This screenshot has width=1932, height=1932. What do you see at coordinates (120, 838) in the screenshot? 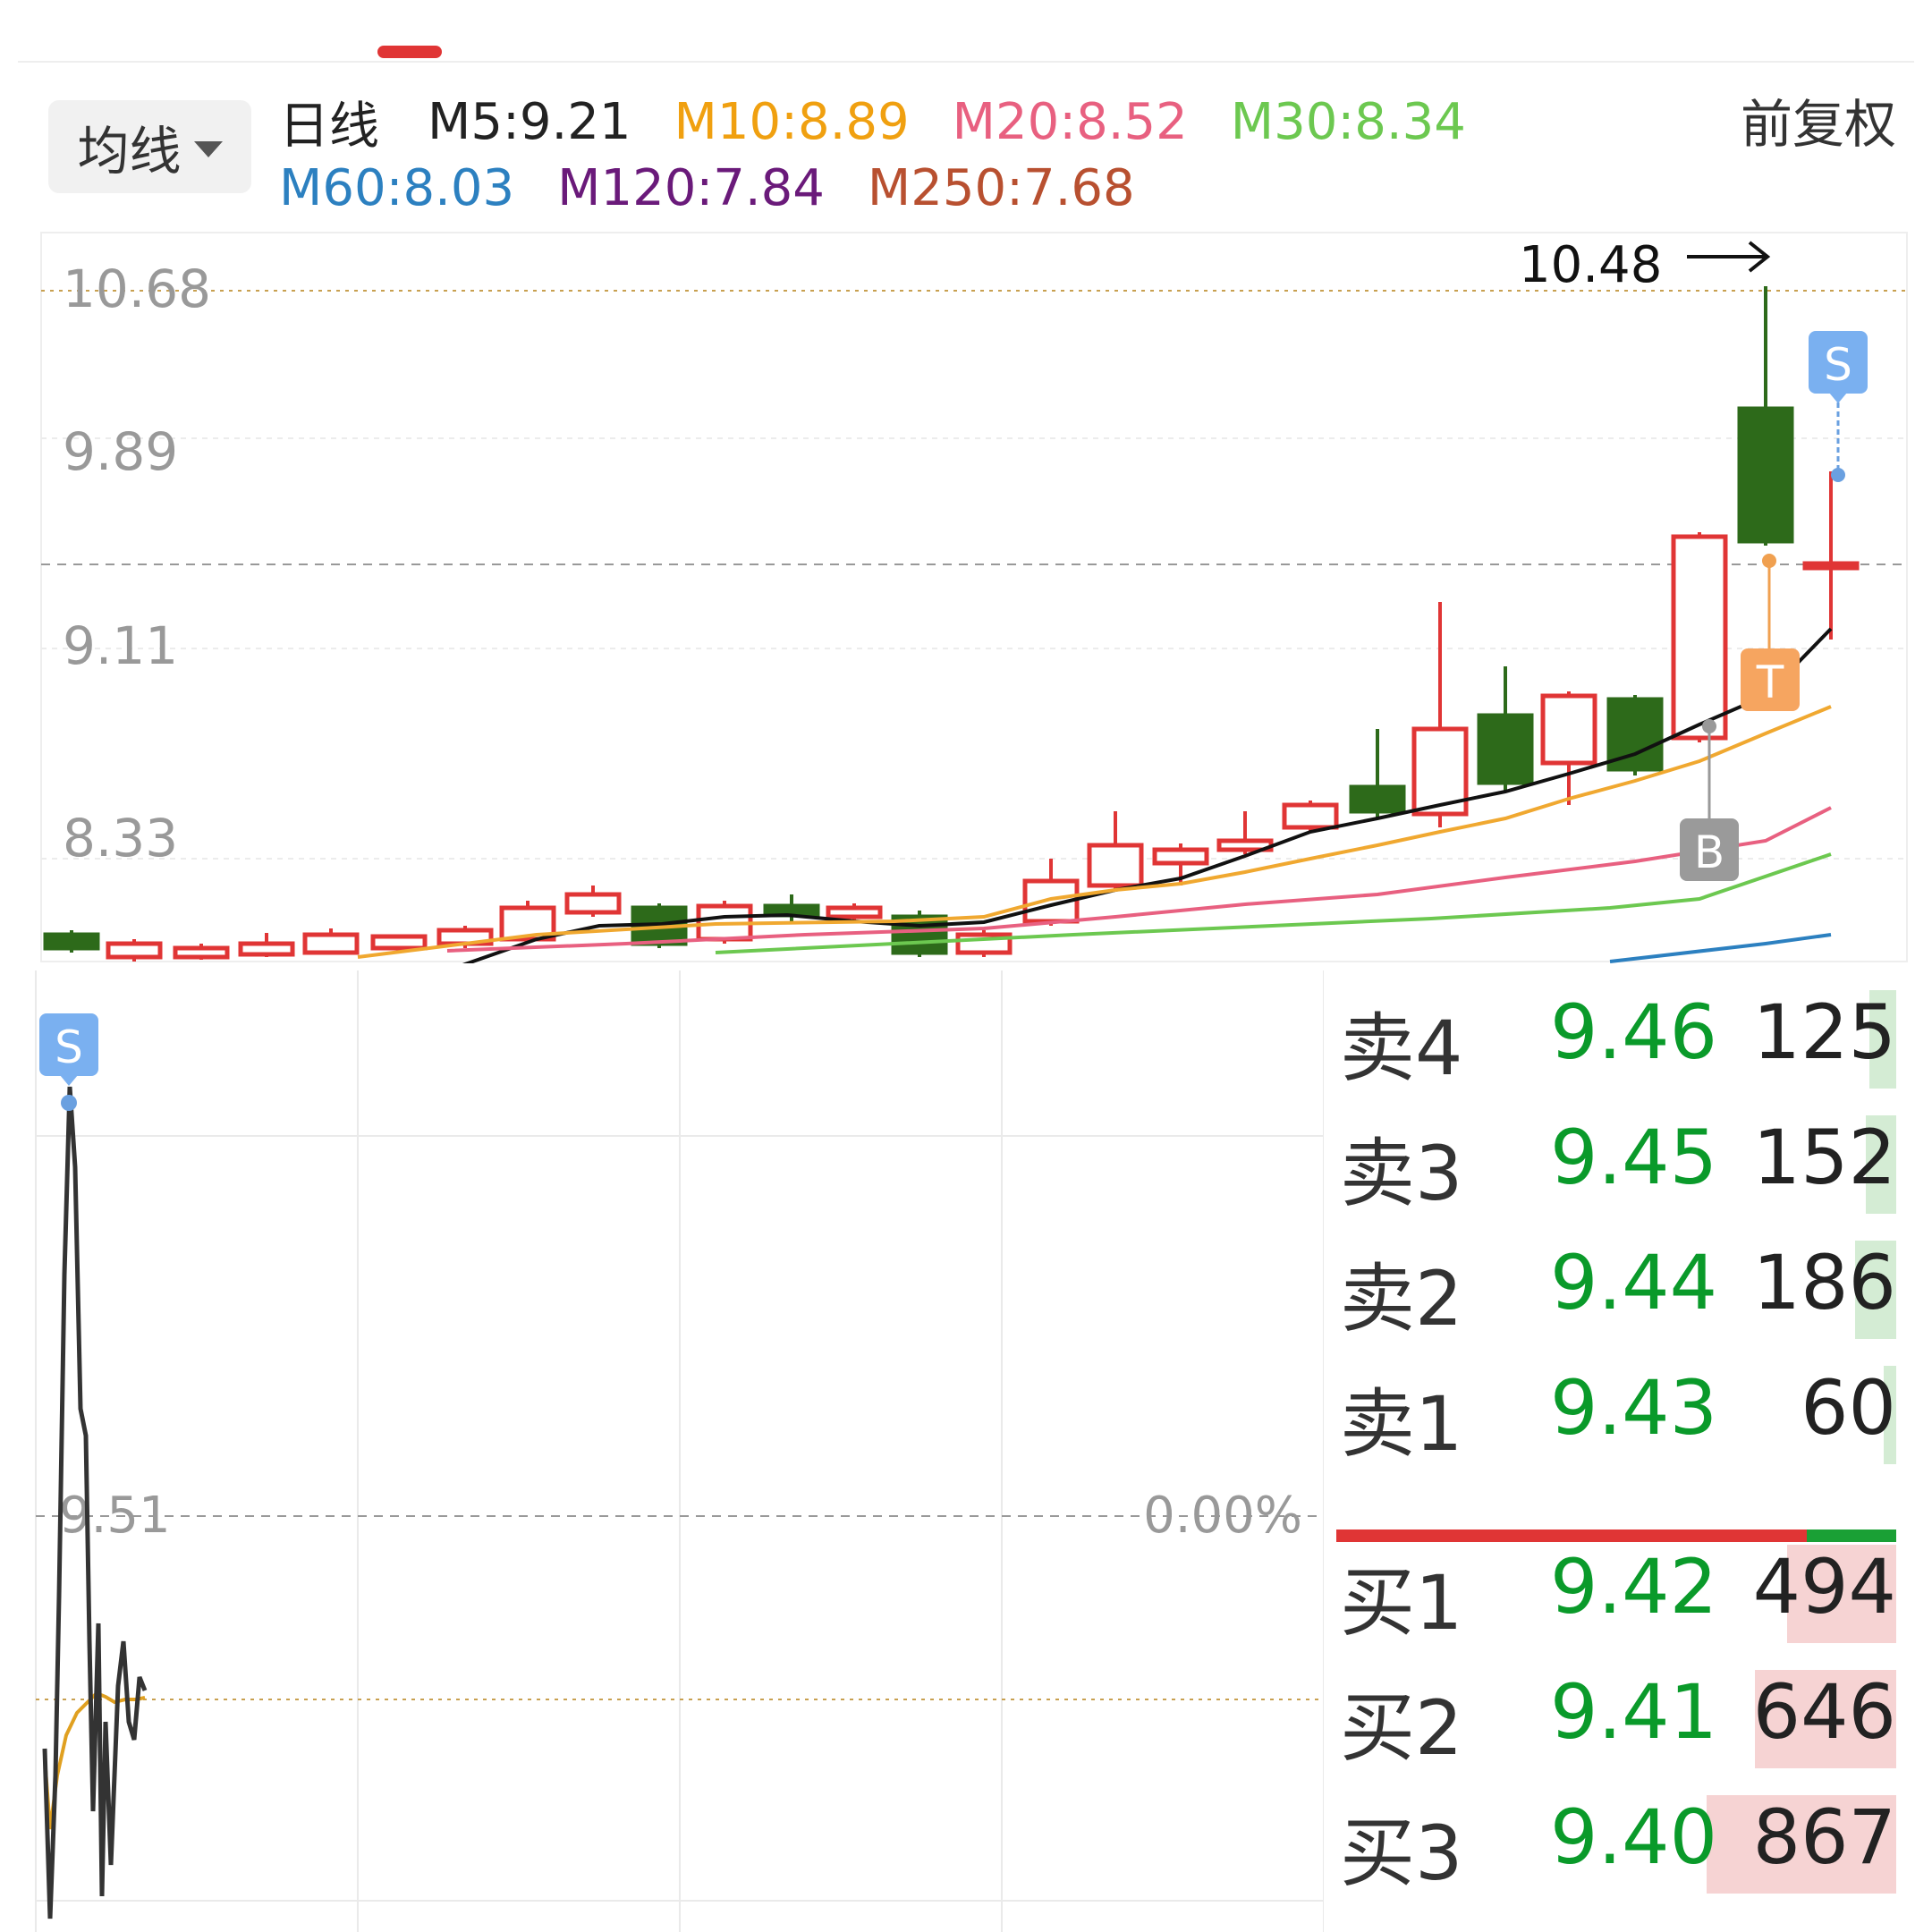
I see `y-axis-label: 8.33` at bounding box center [120, 838].